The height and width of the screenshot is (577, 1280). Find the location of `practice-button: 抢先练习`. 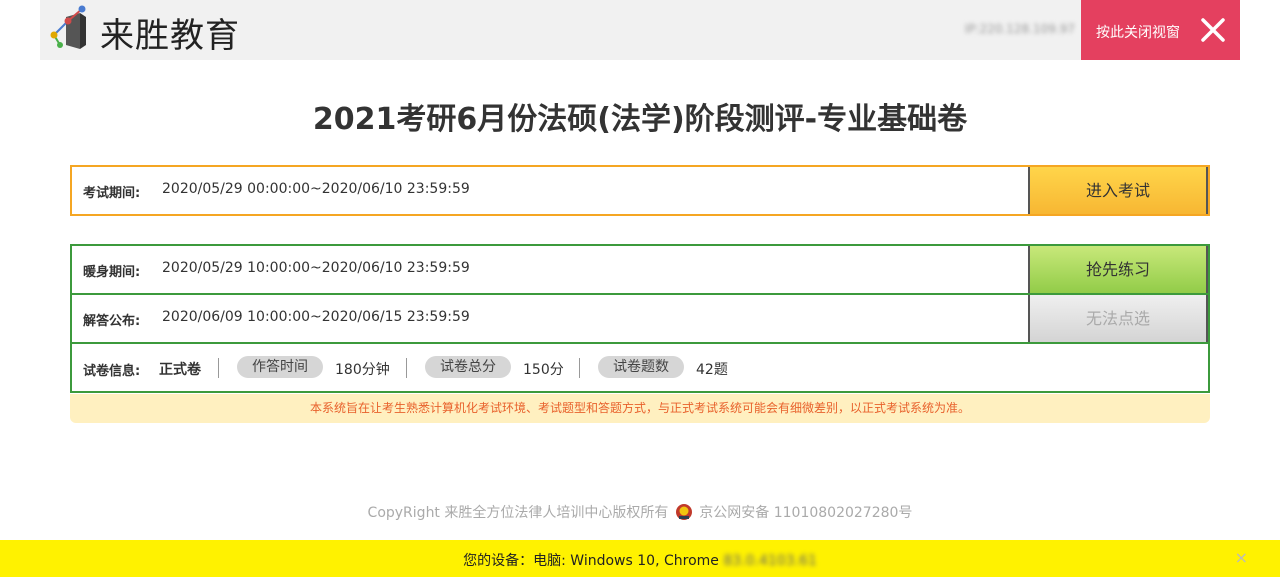

practice-button: 抢先练习 is located at coordinates (1118, 269).